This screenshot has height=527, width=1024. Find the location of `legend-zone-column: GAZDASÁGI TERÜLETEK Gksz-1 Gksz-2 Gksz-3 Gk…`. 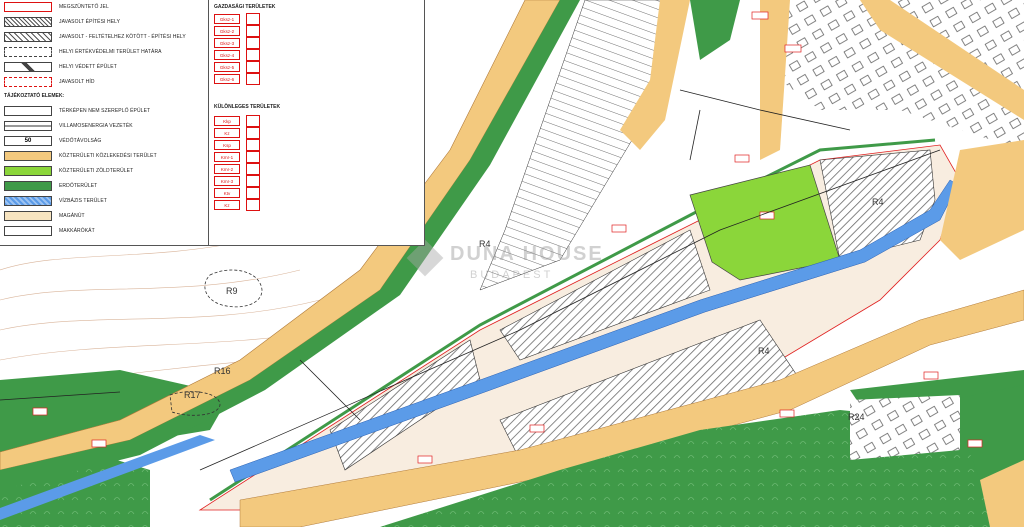

legend-zone-column: GAZDASÁGI TERÜLETEK Gksz-1 Gksz-2 Gksz-3 Gk… is located at coordinates (316, 123).